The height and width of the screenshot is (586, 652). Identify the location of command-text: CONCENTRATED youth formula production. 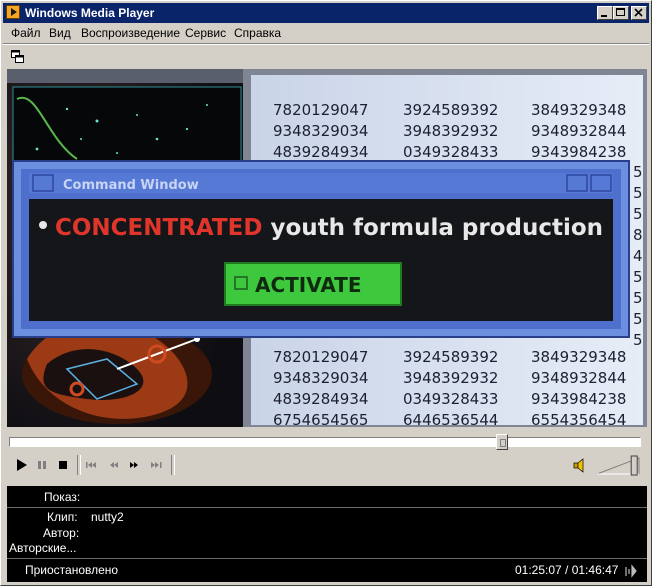
(329, 228).